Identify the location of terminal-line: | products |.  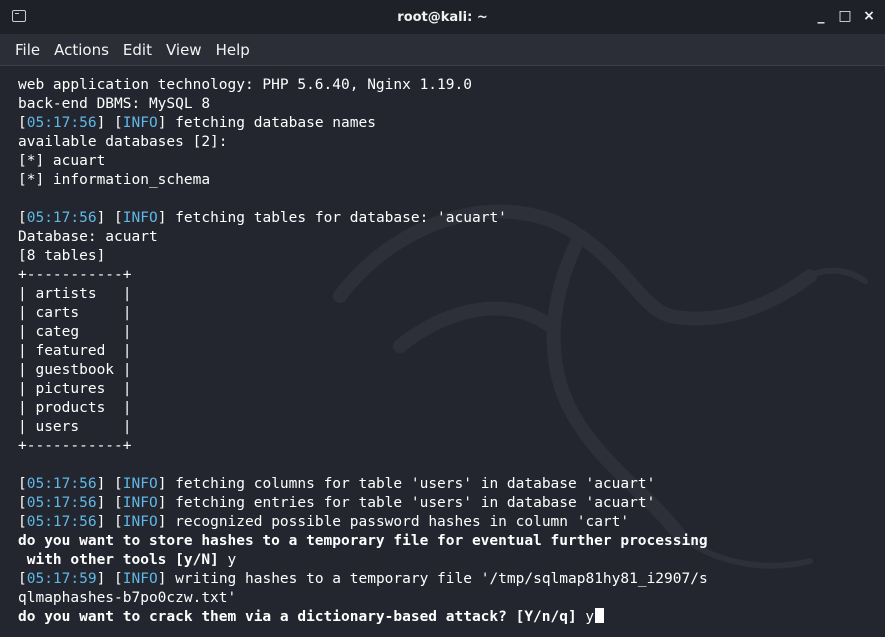
(448, 408).